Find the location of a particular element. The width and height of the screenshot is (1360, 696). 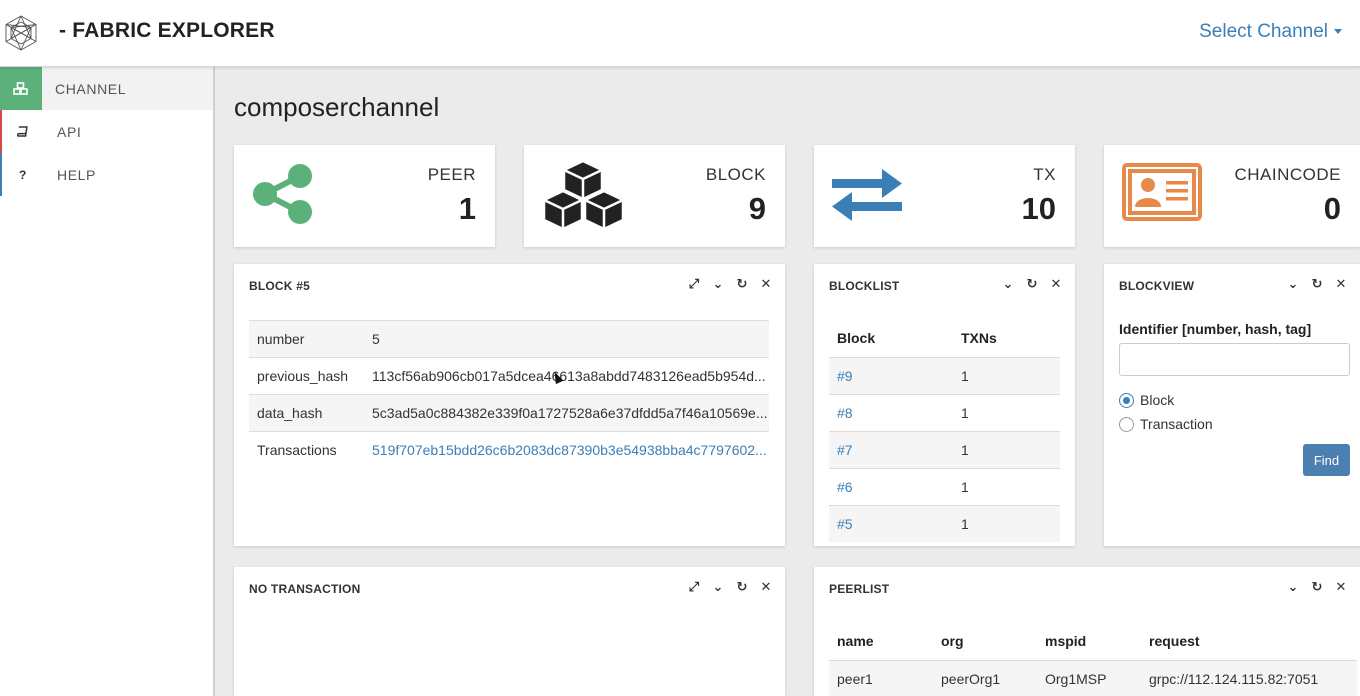

table-header-row: Block TXNs is located at coordinates (944, 338).